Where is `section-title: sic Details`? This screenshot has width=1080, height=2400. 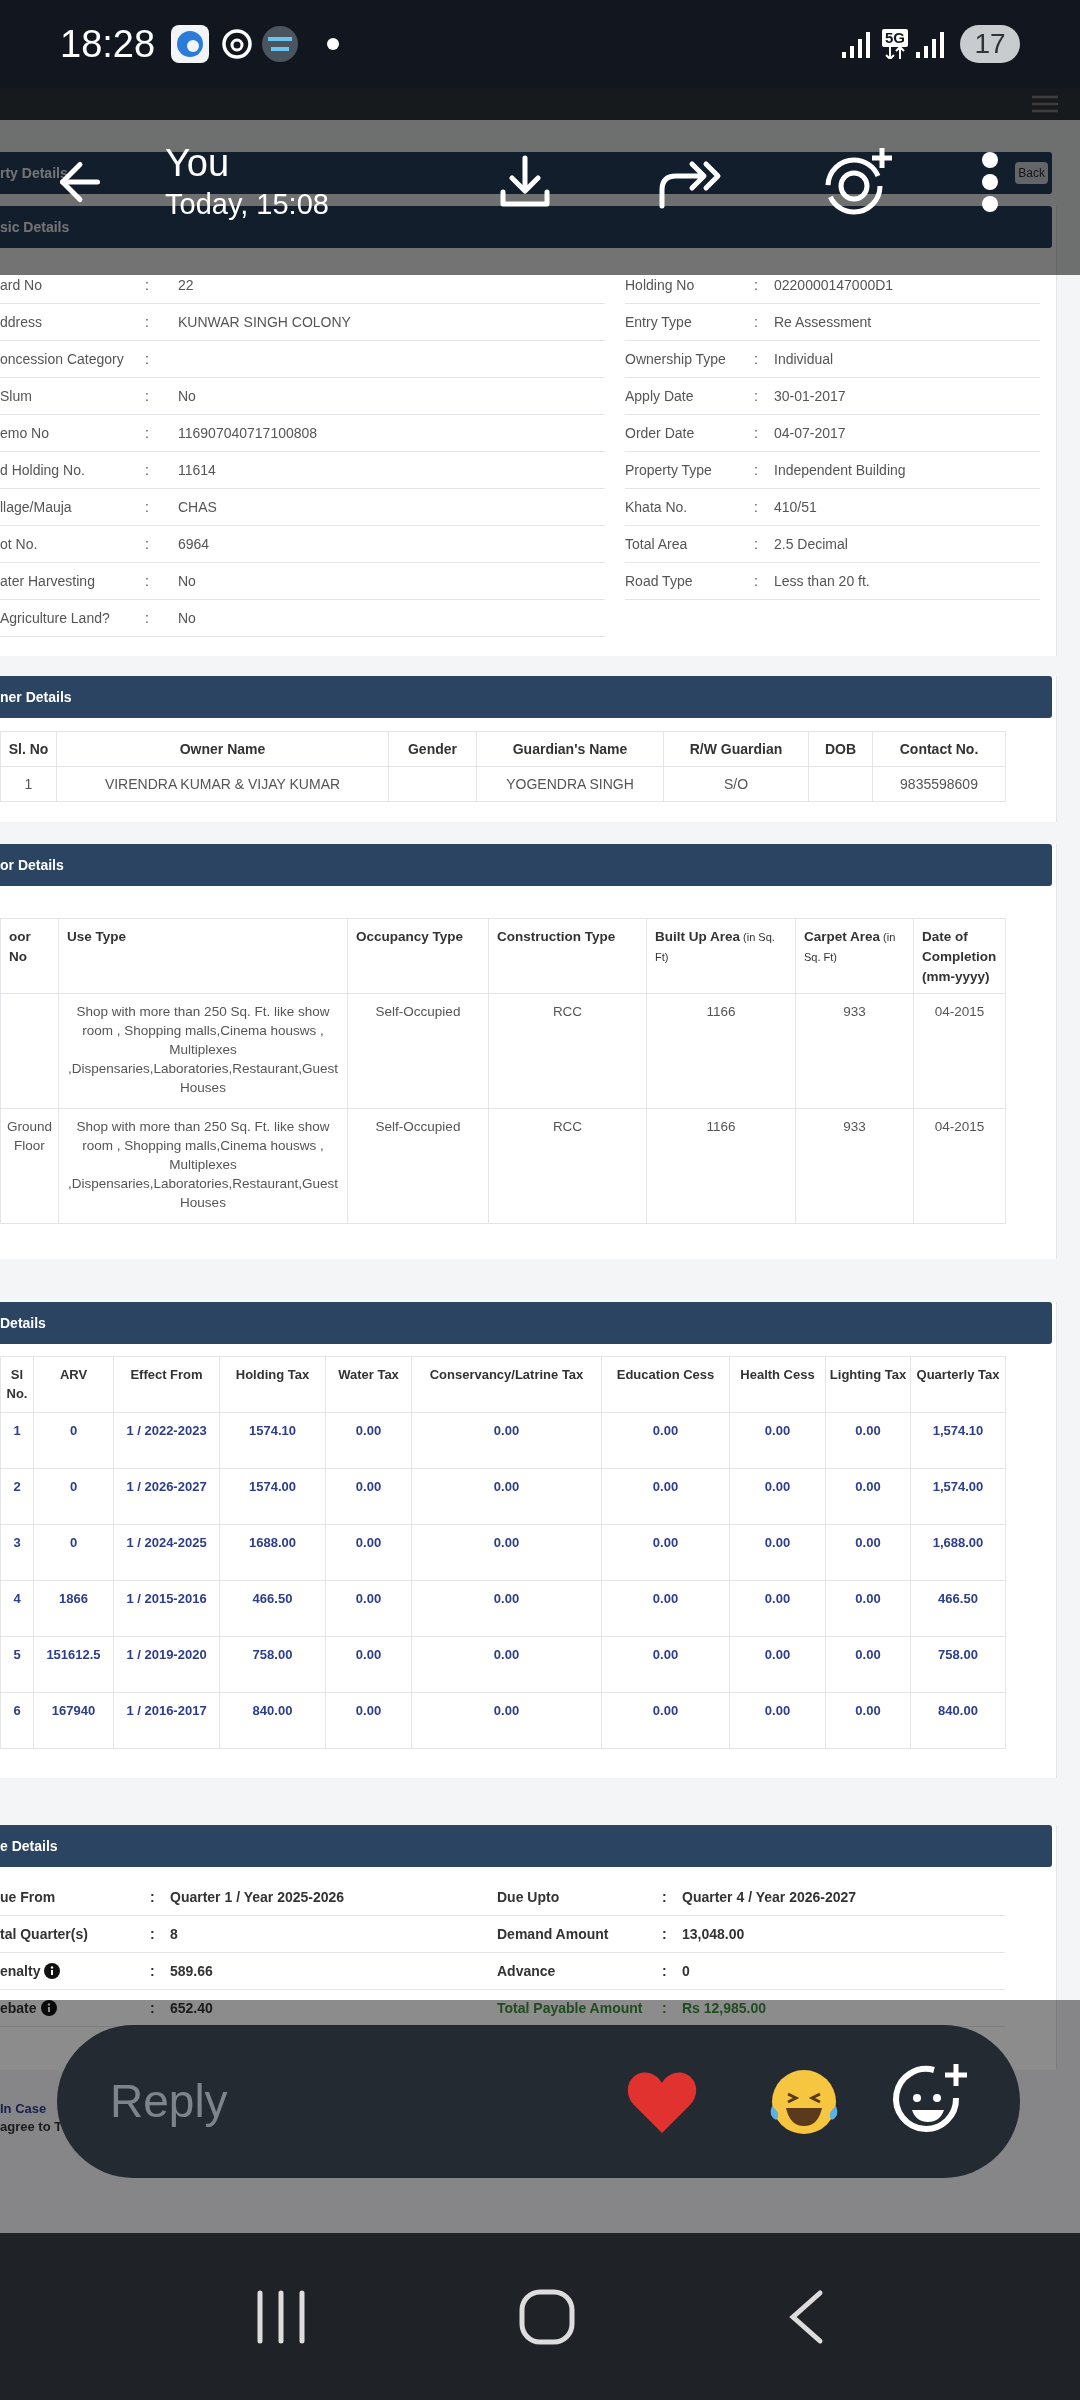
section-title: sic Details is located at coordinates (35, 227).